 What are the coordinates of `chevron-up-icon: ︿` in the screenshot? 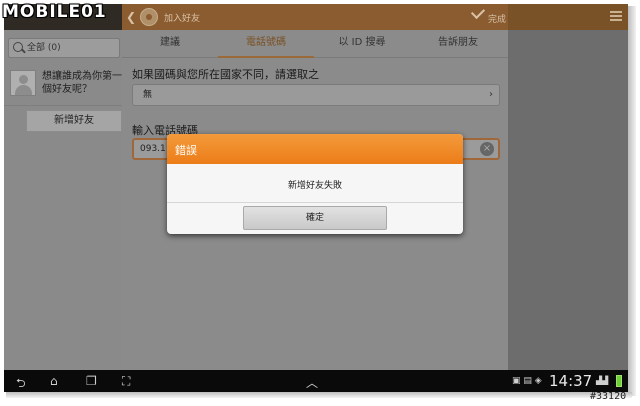 It's located at (312, 382).